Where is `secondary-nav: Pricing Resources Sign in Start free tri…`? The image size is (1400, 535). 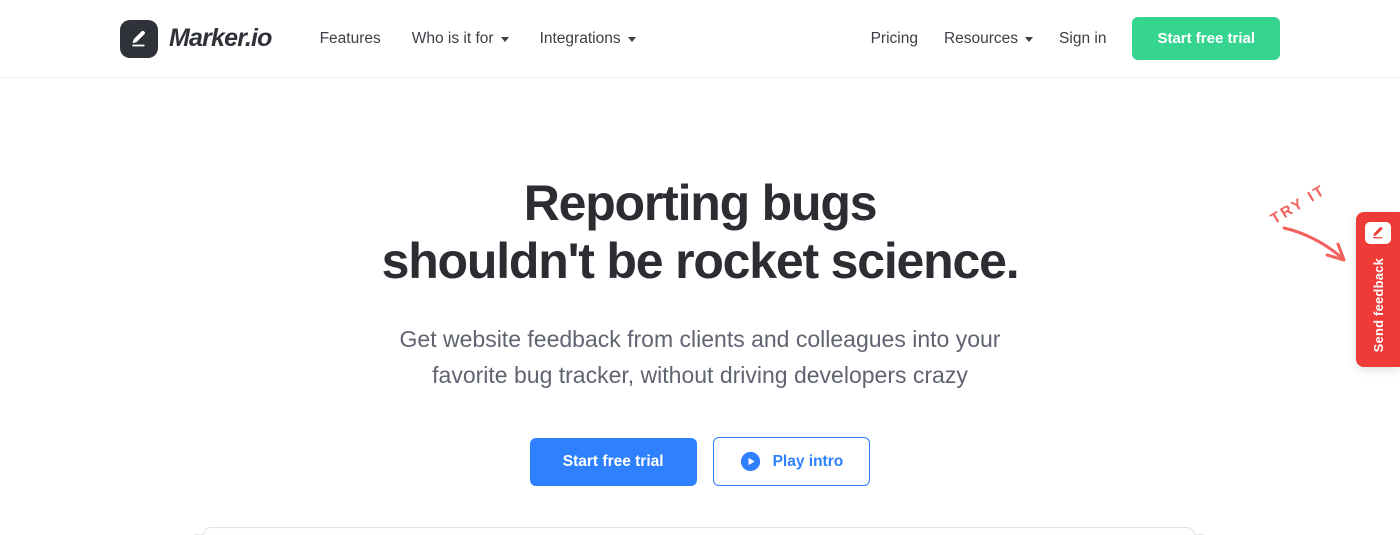 secondary-nav: Pricing Resources Sign in Start free tri… is located at coordinates (1075, 38).